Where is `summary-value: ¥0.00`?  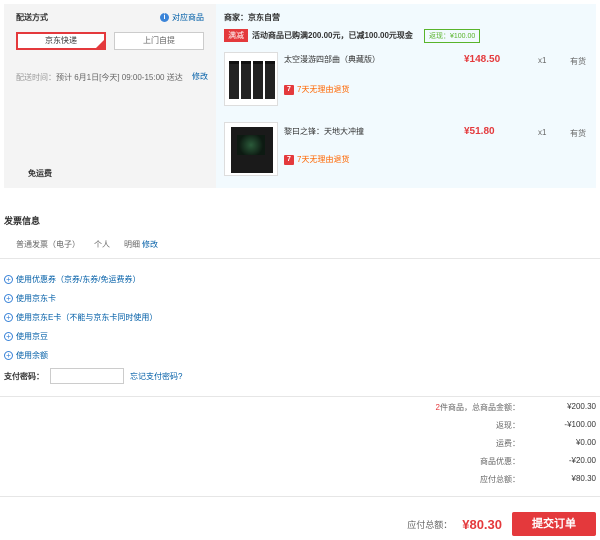 summary-value: ¥0.00 is located at coordinates (585, 442).